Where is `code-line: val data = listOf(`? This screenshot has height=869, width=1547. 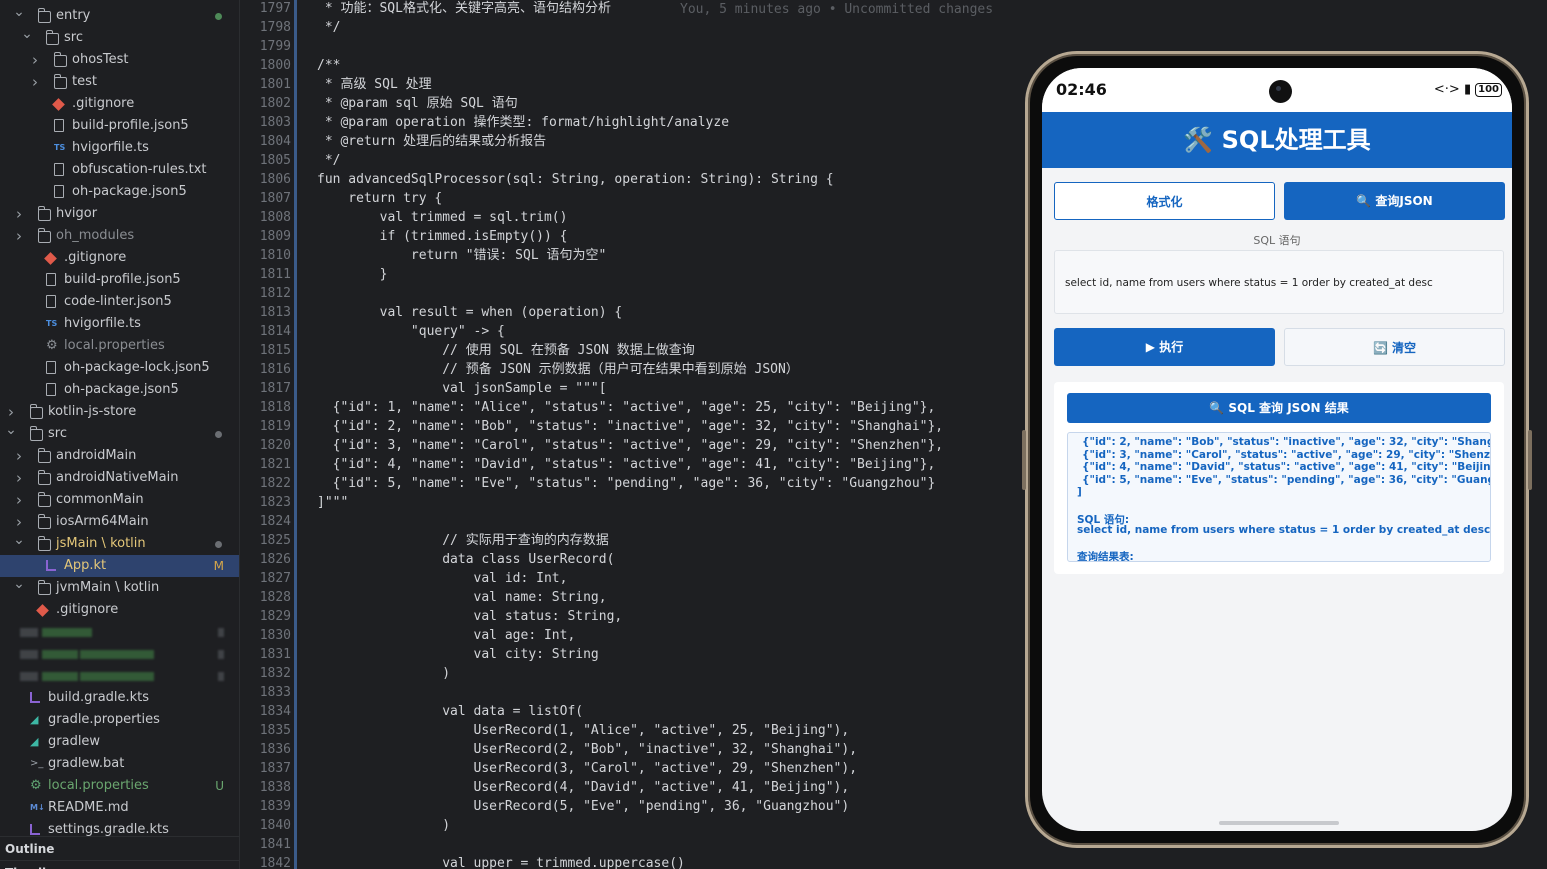
code-line: val data = listOf( is located at coordinates (630, 711).